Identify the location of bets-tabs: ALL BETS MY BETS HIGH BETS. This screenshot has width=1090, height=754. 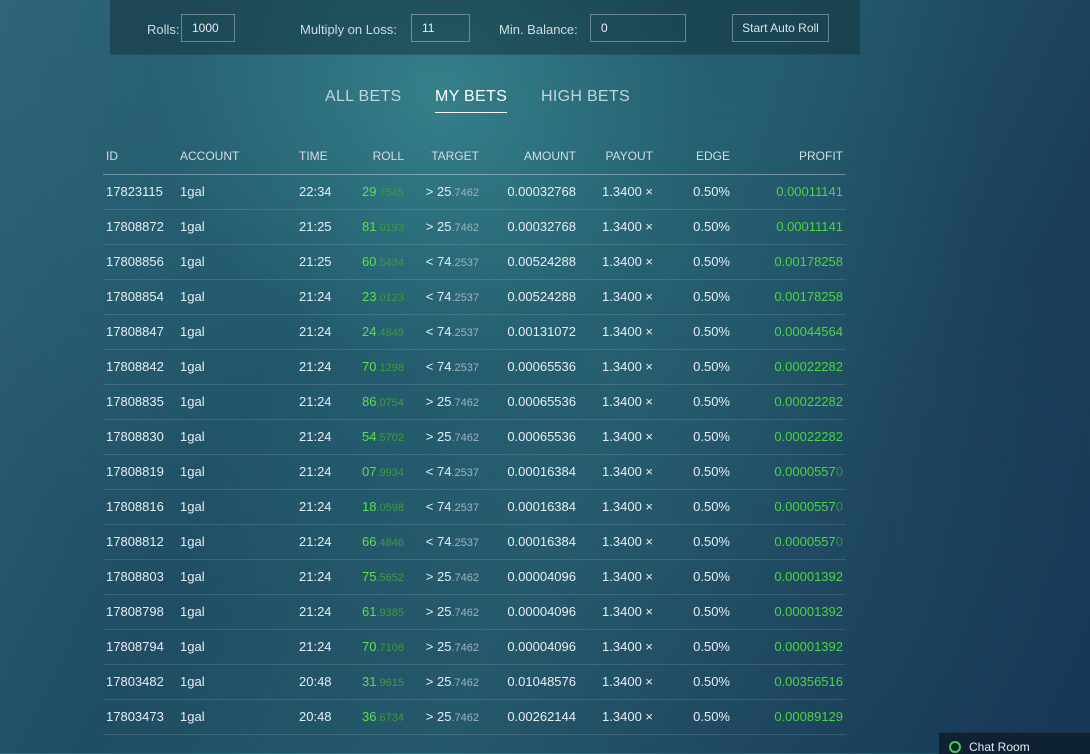
(545, 101).